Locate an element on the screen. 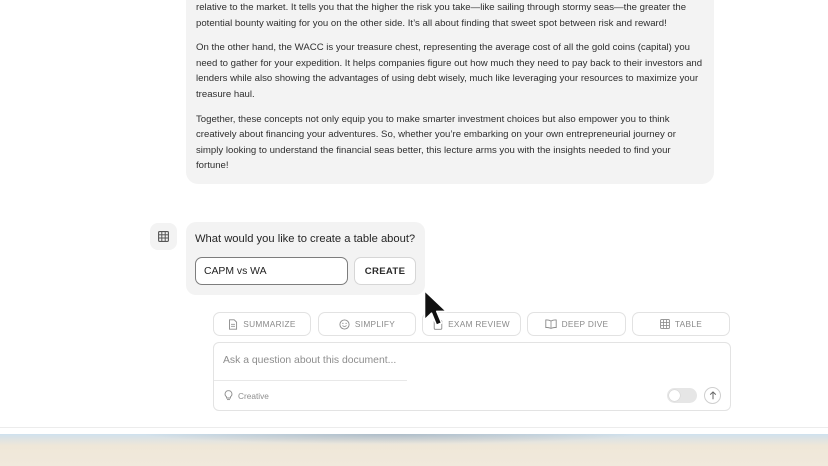 This screenshot has height=466, width=828. creative-option: Creative is located at coordinates (246, 395).